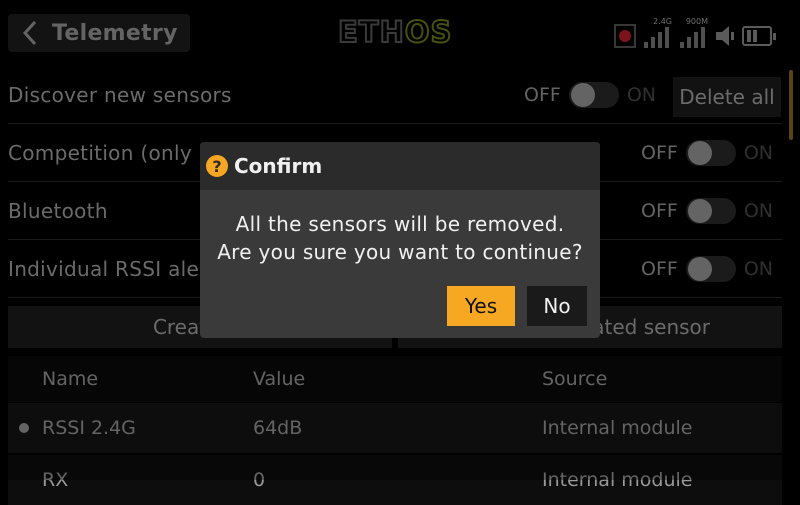 The height and width of the screenshot is (505, 800). I want to click on question-icon: ?, so click(217, 166).